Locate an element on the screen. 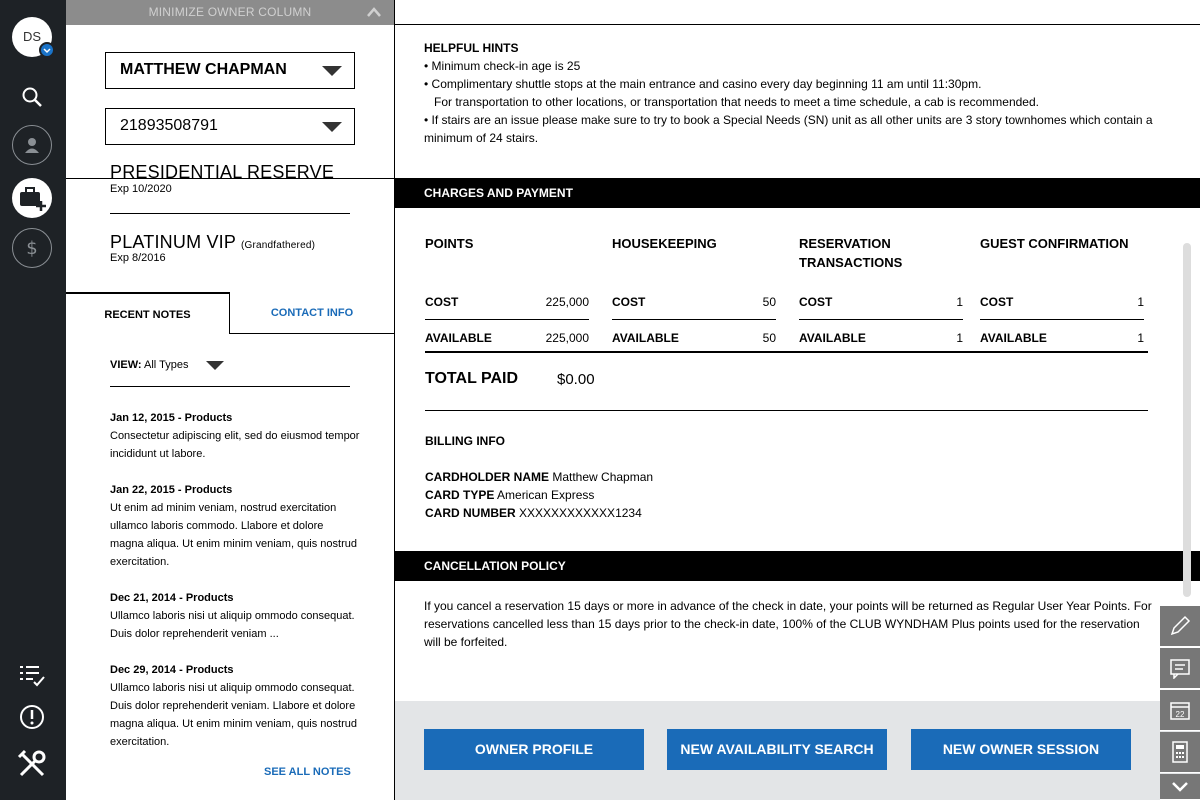 The height and width of the screenshot is (800, 1200). charge-column-housekeeping: HOUSEKEEPING COST 50 AVAILABLE 50 is located at coordinates (694, 295).